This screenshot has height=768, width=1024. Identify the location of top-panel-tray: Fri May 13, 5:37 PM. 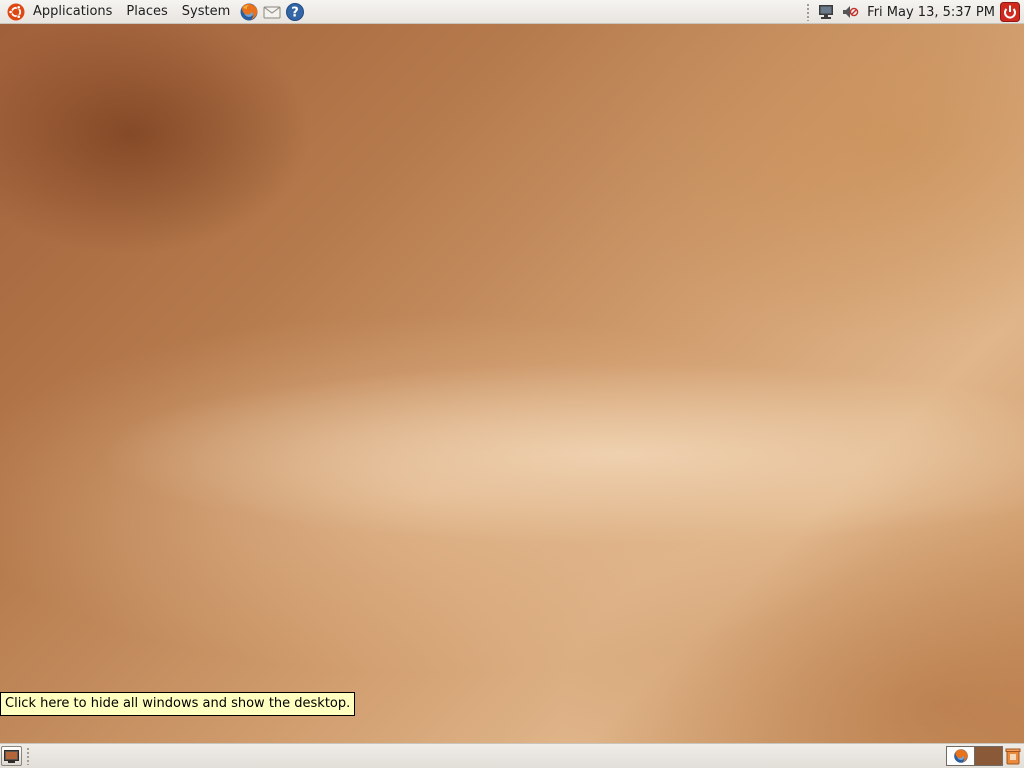
(913, 12).